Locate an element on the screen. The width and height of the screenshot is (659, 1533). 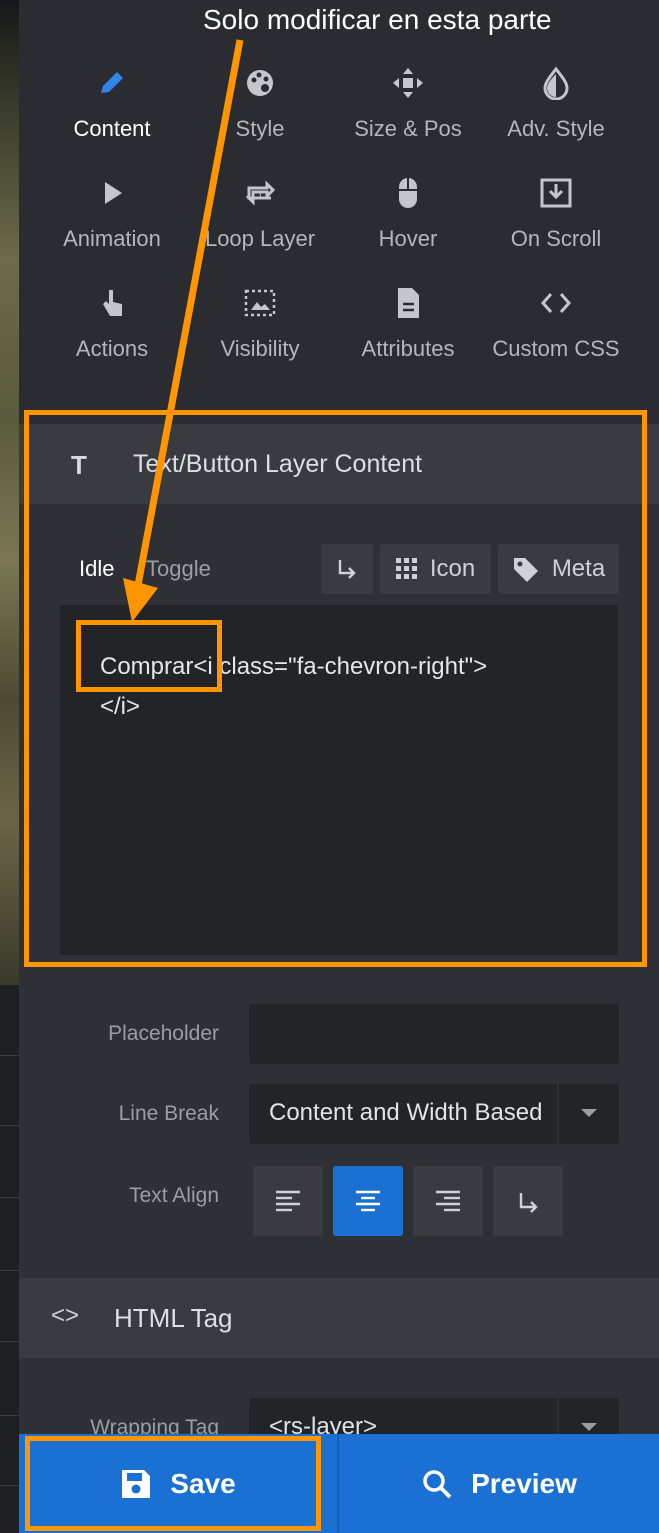
section-title: HTML Tag is located at coordinates (173, 1318).